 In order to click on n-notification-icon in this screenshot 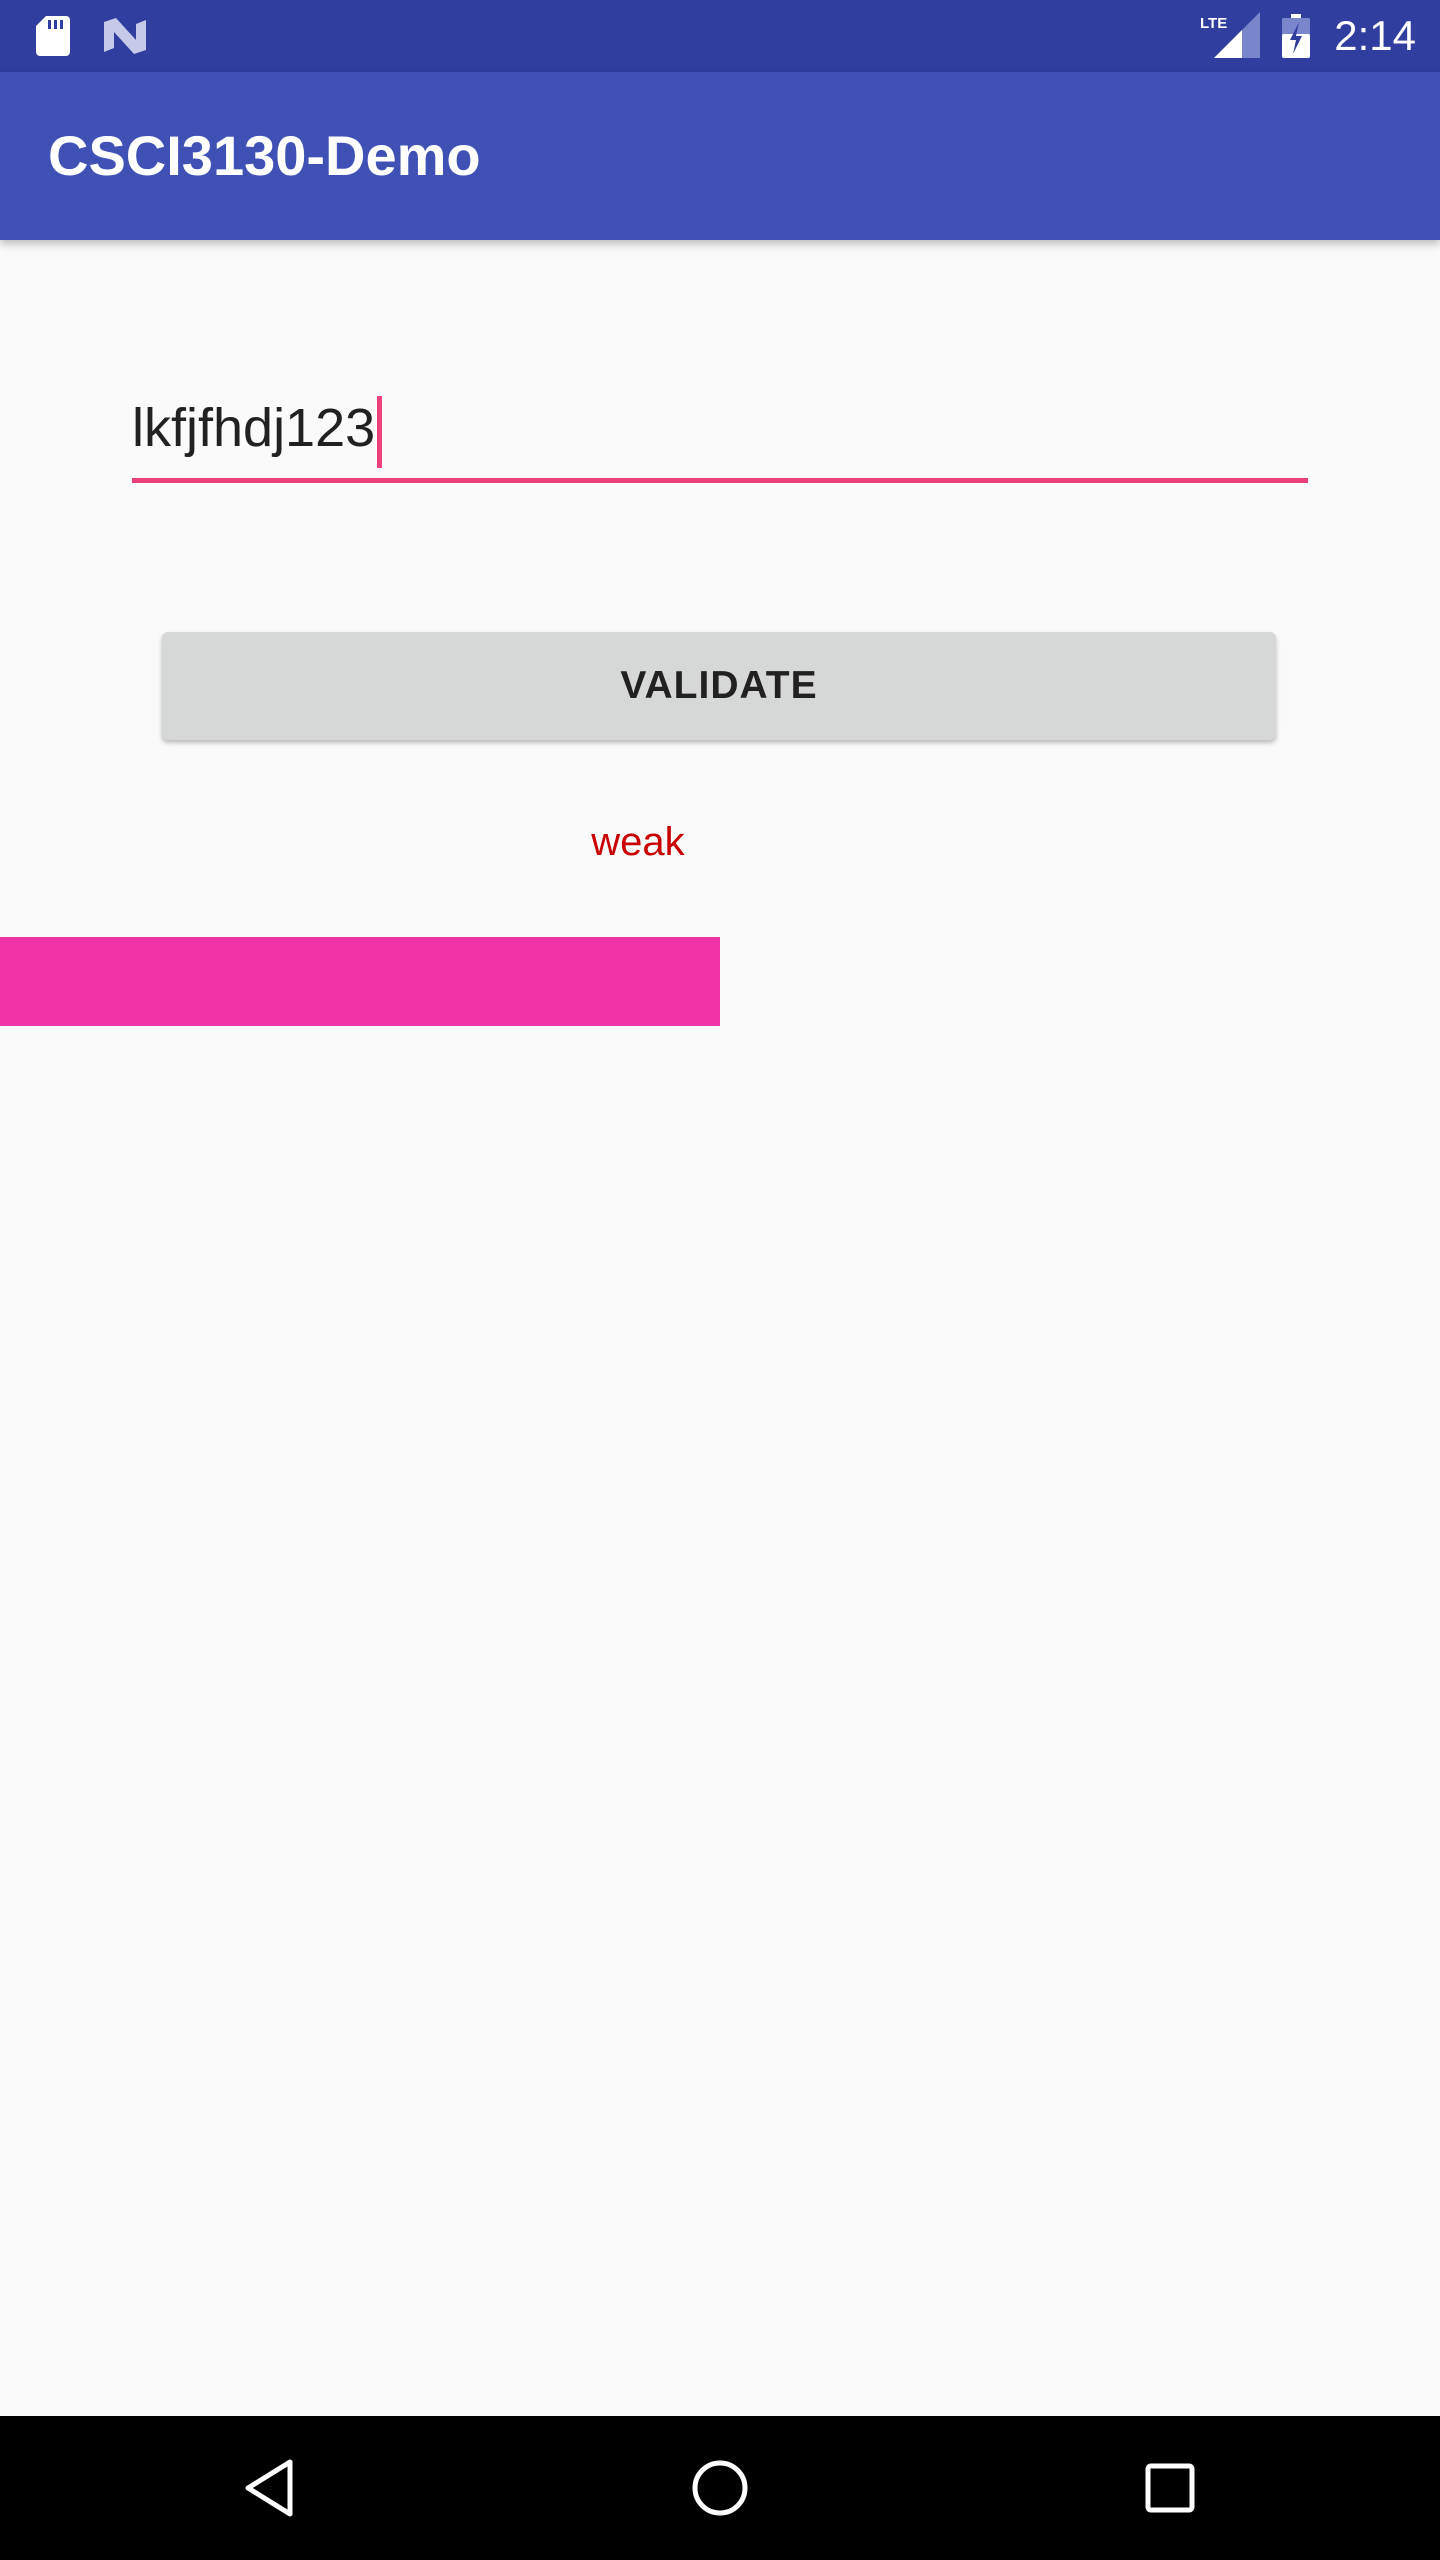, I will do `click(125, 36)`.